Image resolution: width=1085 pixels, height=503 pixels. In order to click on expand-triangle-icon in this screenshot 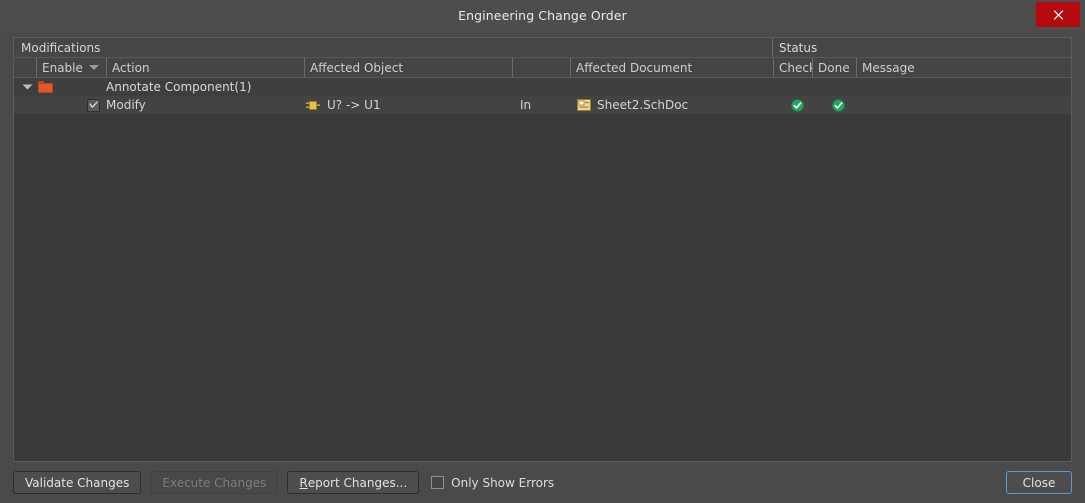, I will do `click(27, 87)`.